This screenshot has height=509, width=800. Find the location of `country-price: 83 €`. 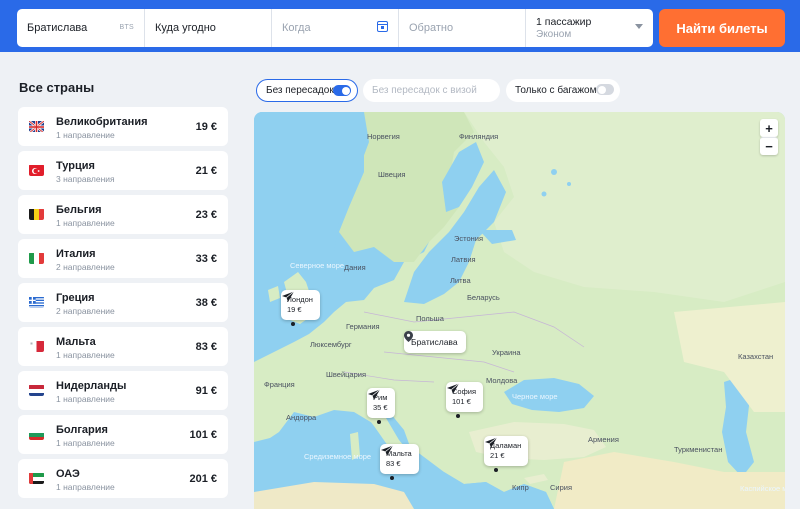

country-price: 83 € is located at coordinates (206, 347).